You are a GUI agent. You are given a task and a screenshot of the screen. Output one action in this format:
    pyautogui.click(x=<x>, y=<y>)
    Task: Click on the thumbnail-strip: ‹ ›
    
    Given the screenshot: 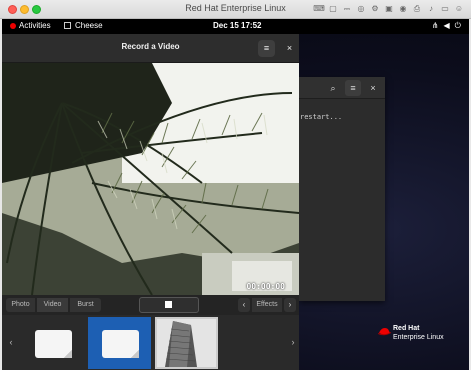 What is the action you would take?
    pyautogui.click(x=150, y=342)
    